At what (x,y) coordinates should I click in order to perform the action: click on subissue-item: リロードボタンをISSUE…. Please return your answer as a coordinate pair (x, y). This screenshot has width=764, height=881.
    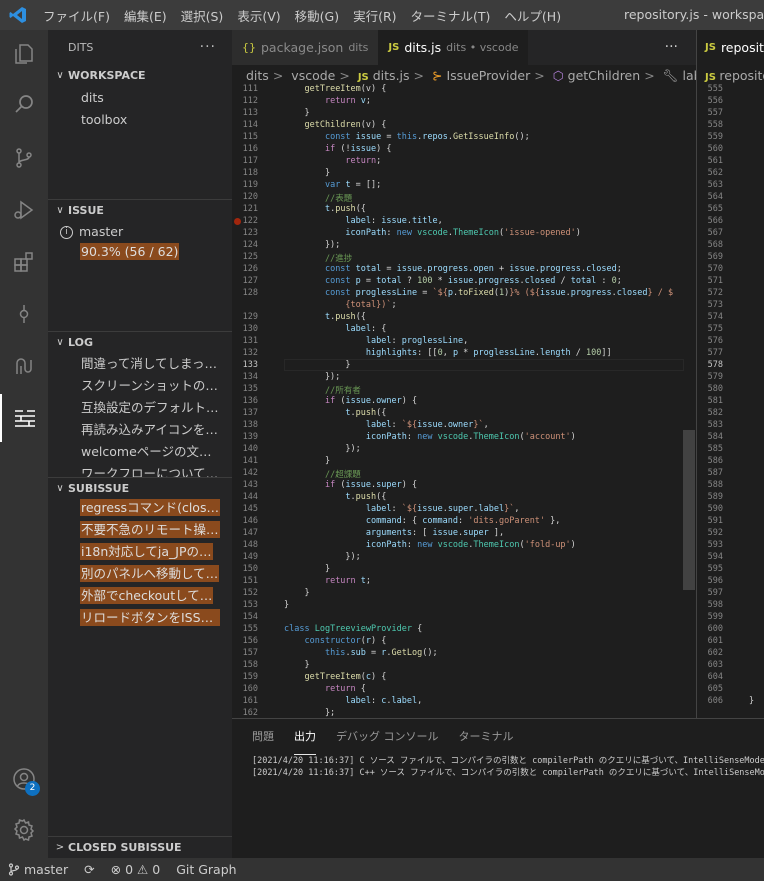
    Looking at the image, I should click on (140, 620).